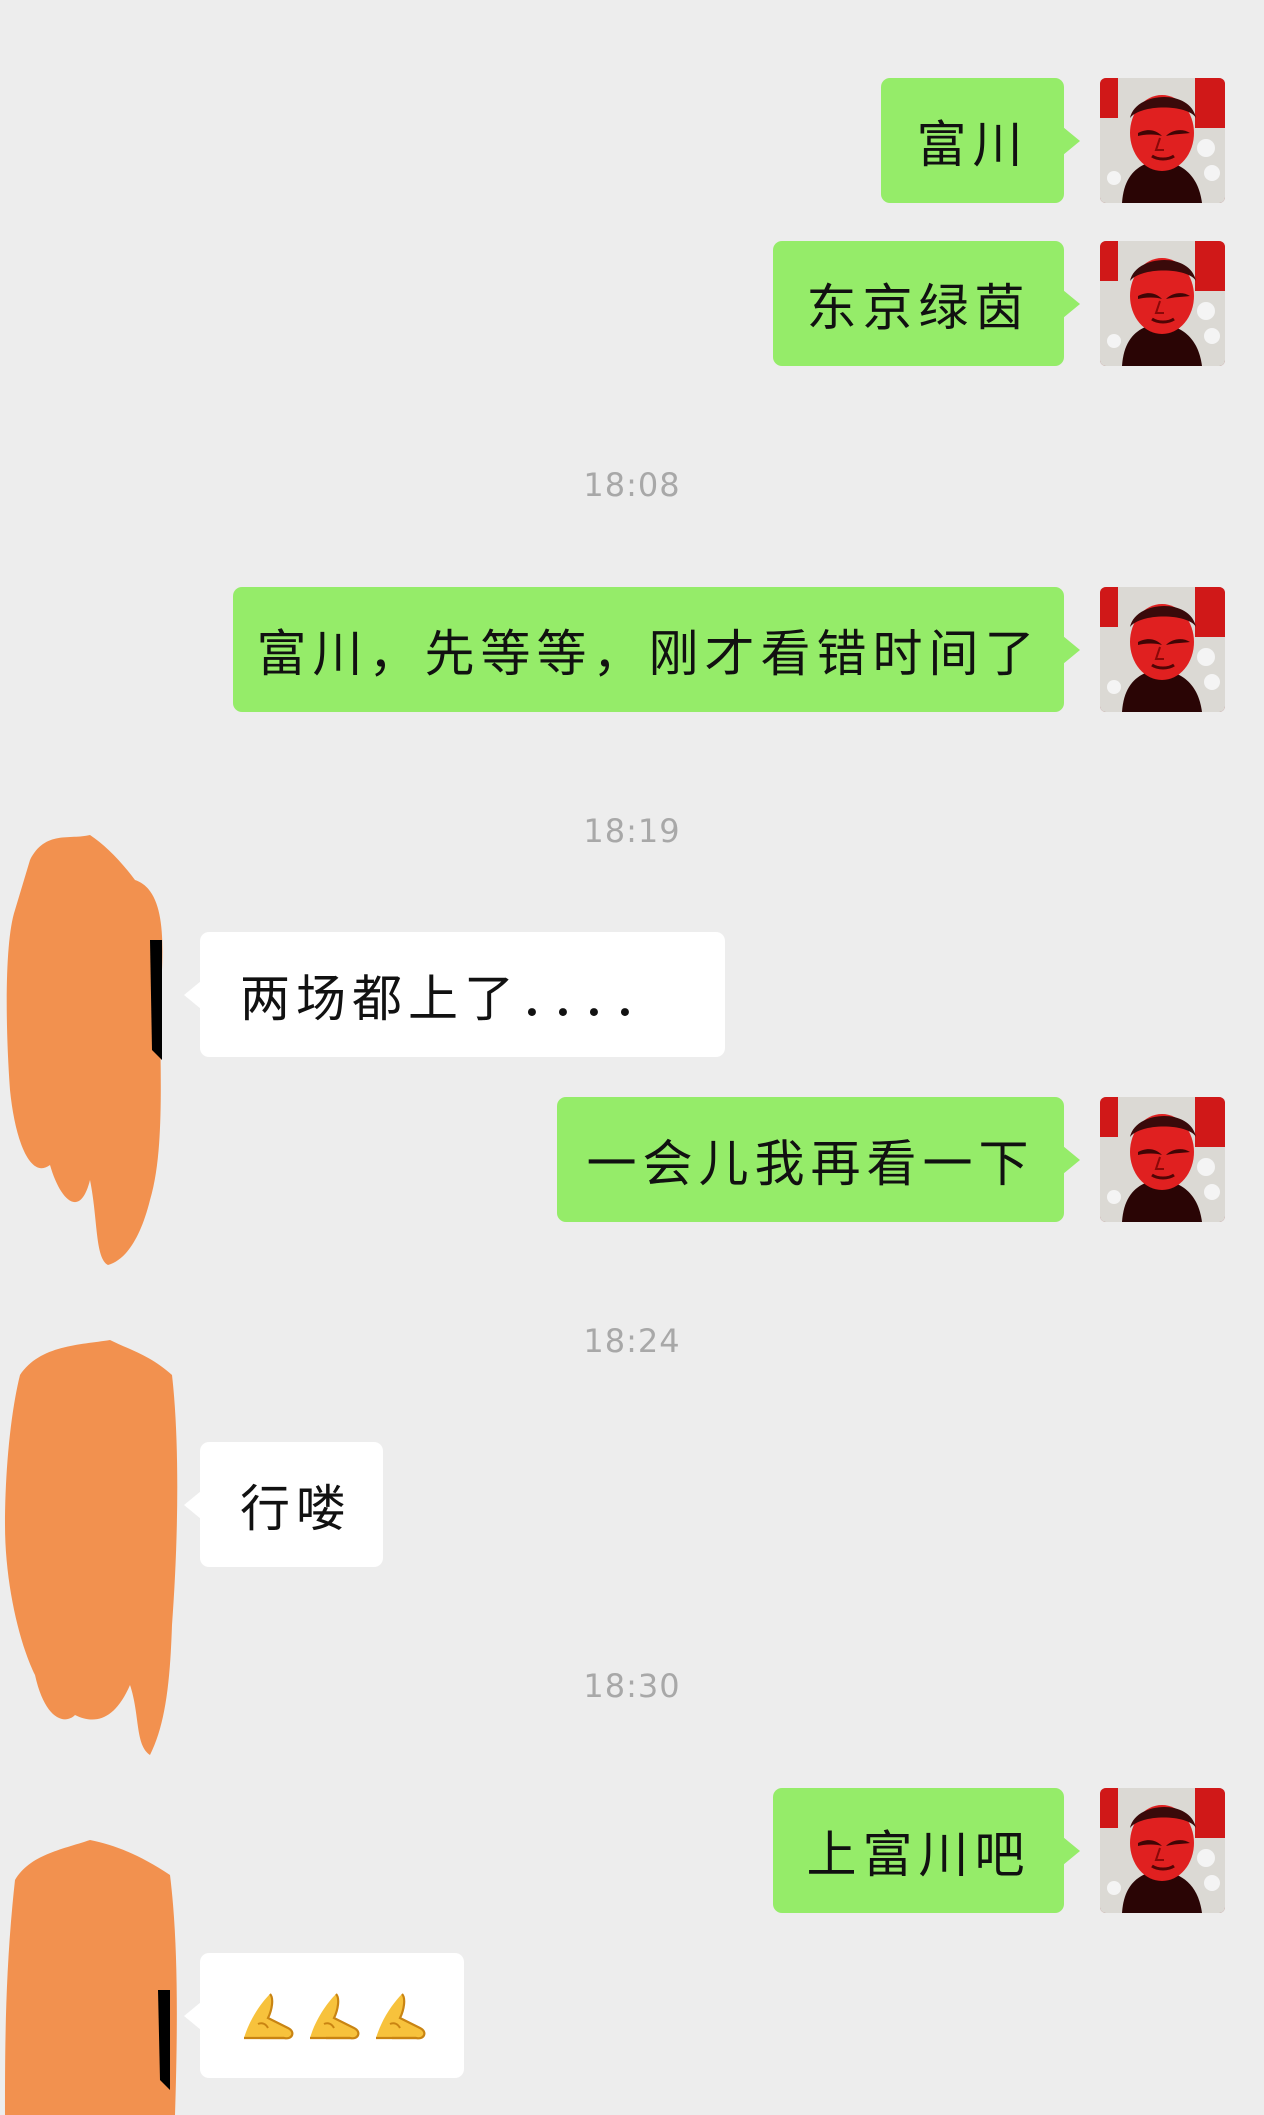  I want to click on timestamp: 18:30, so click(632, 1686).